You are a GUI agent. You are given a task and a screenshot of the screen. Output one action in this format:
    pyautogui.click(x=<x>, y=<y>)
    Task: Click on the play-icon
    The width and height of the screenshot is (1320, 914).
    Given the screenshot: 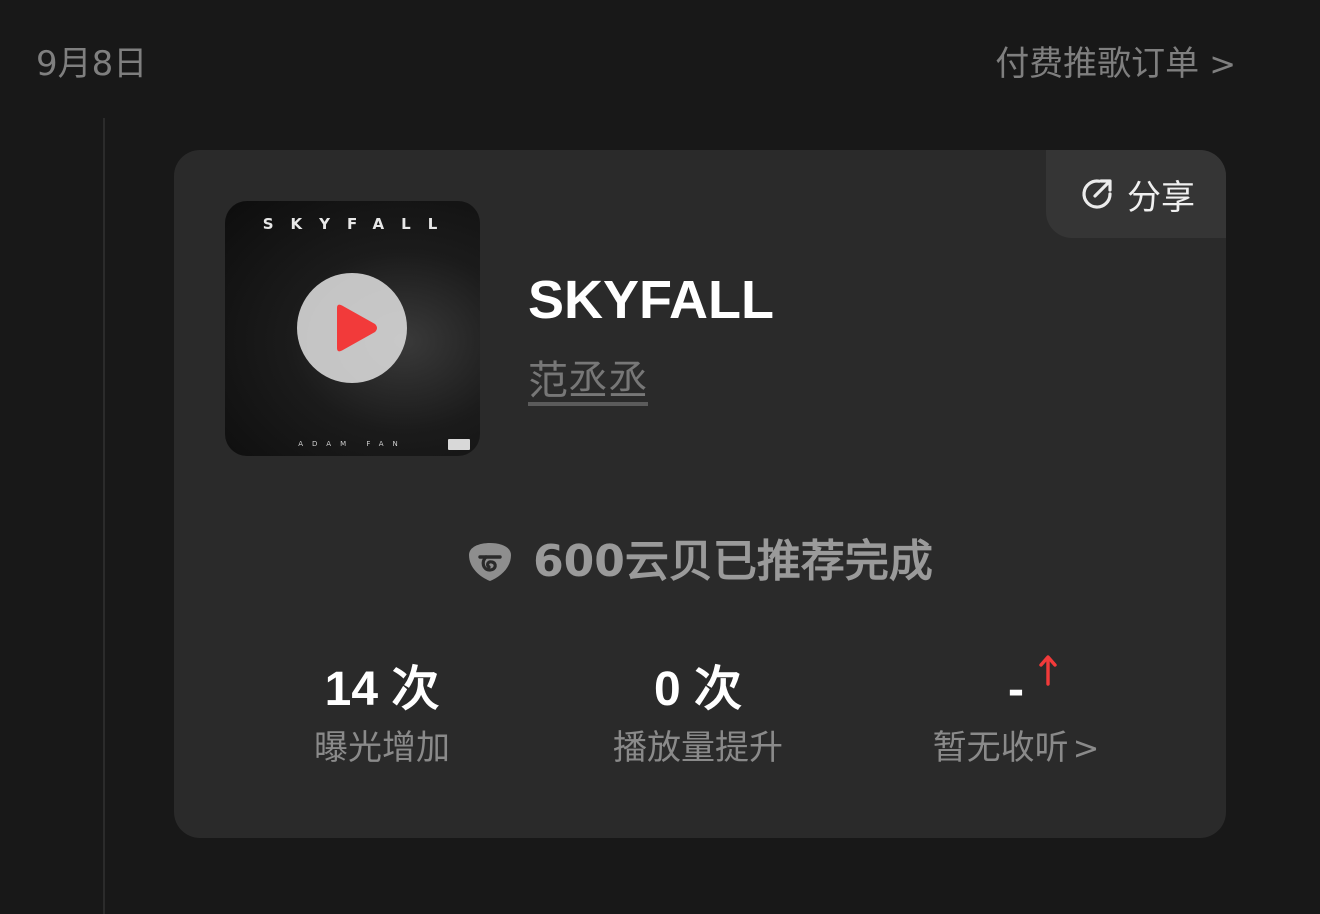 What is the action you would take?
    pyautogui.click(x=357, y=328)
    